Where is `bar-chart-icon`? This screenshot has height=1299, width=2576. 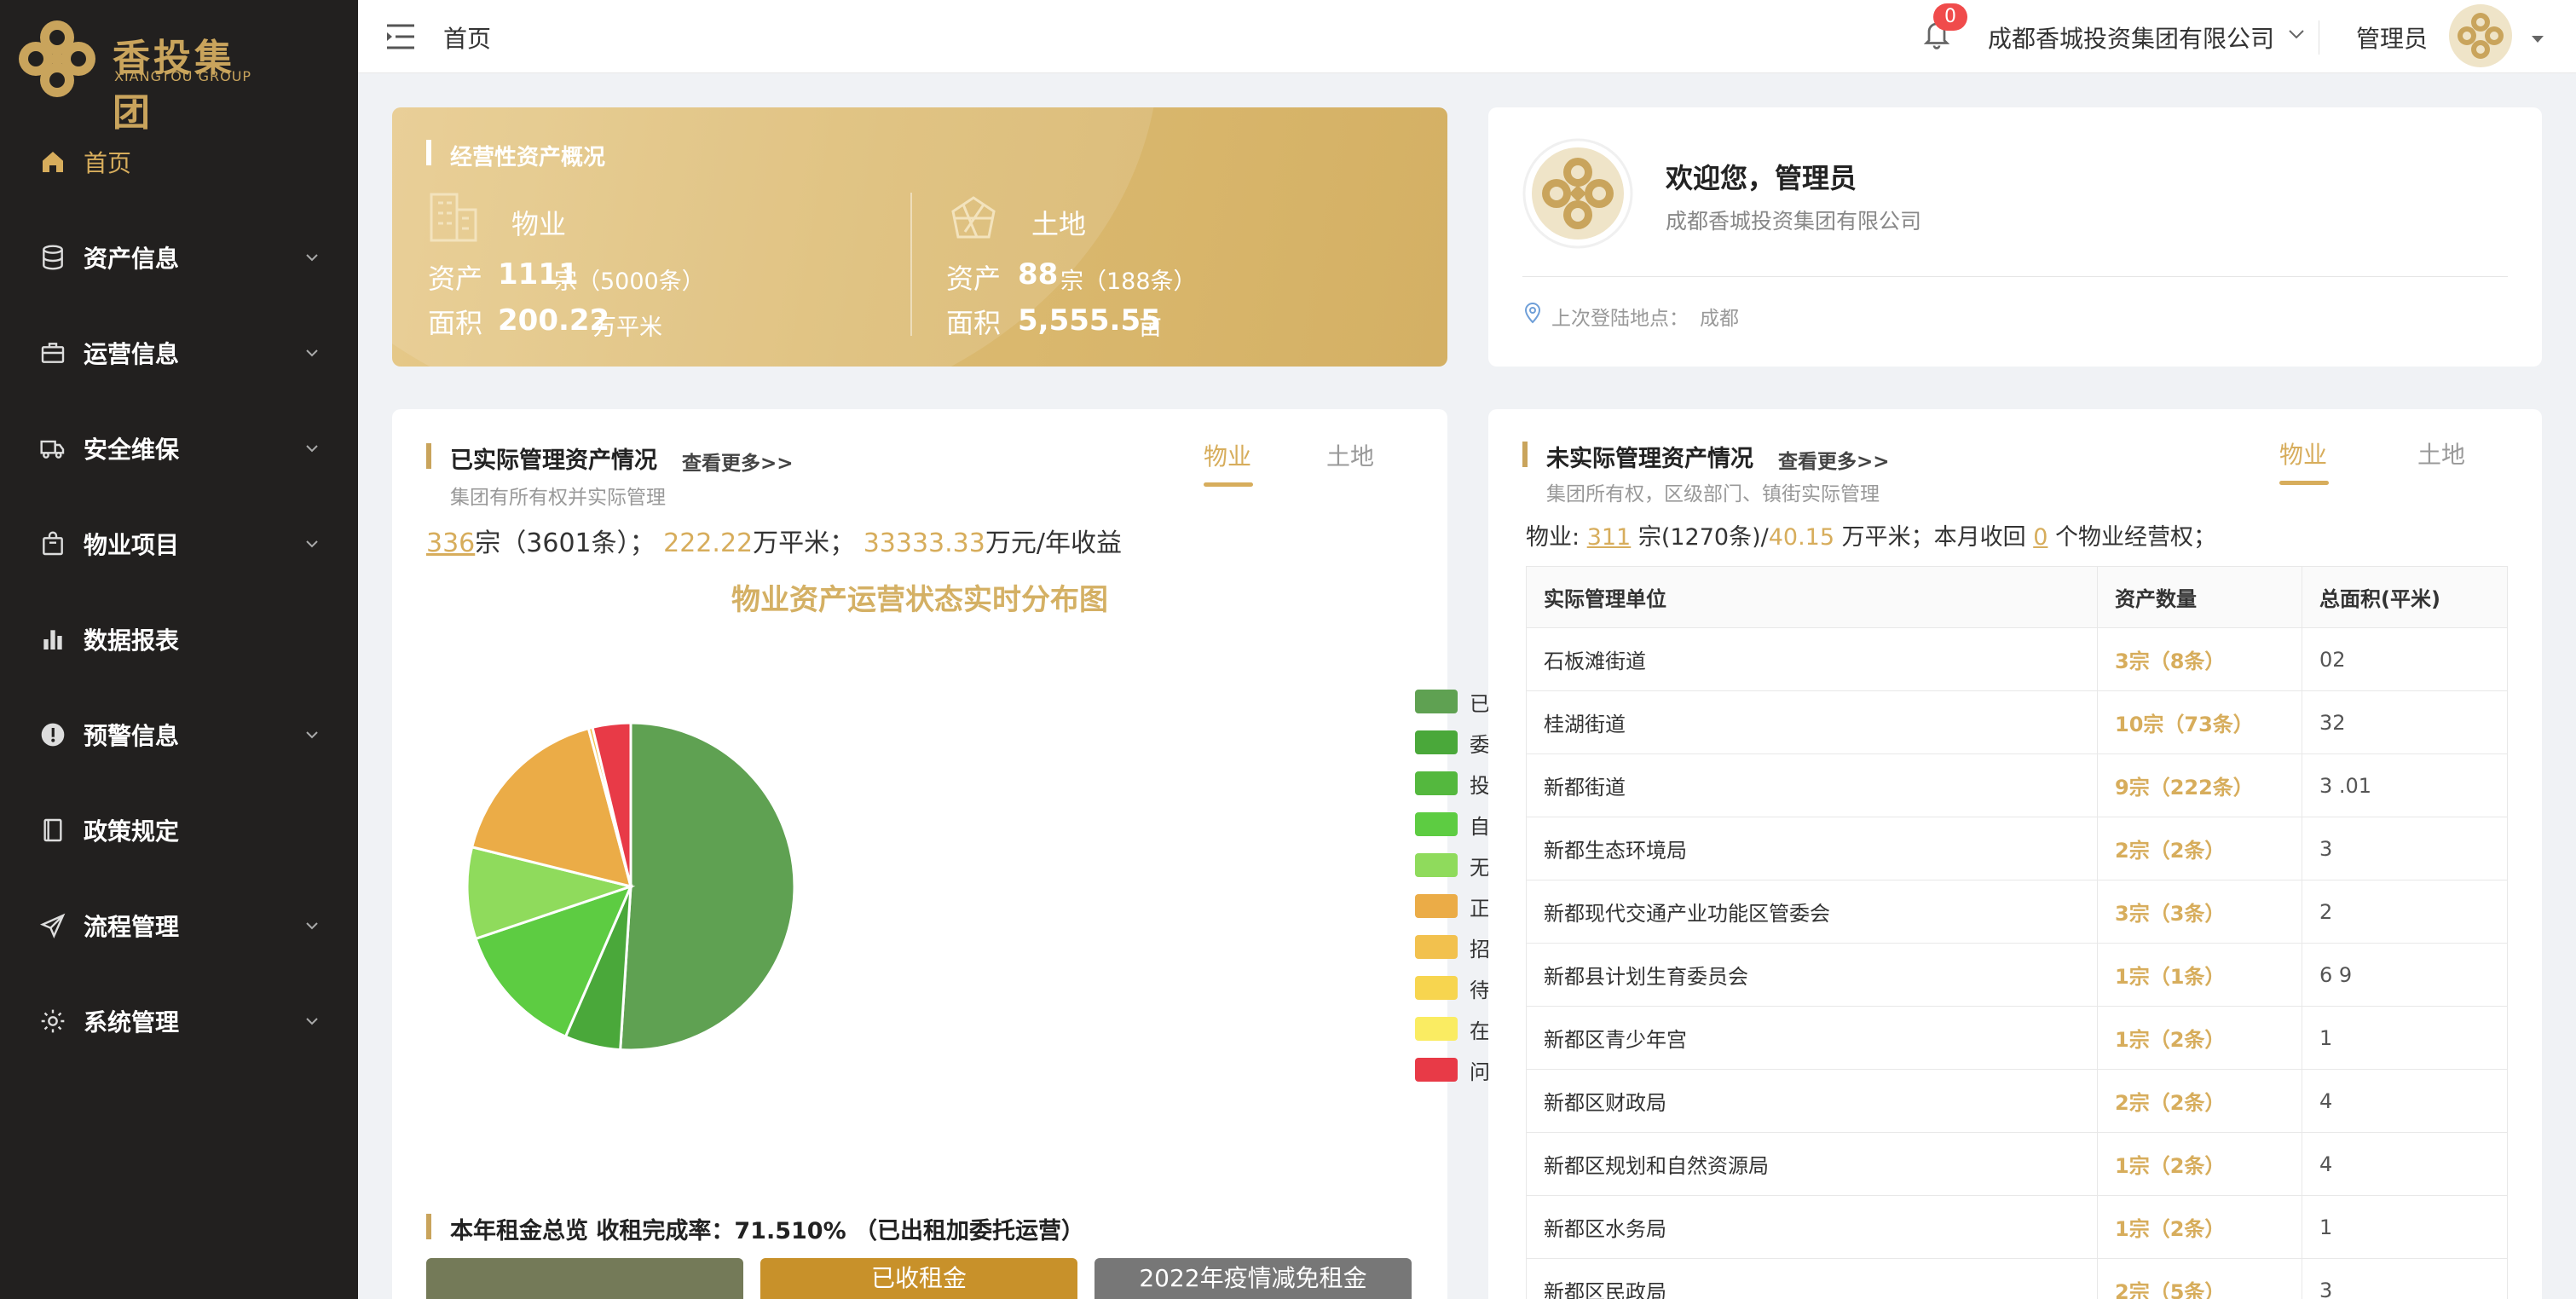
bar-chart-icon is located at coordinates (53, 639).